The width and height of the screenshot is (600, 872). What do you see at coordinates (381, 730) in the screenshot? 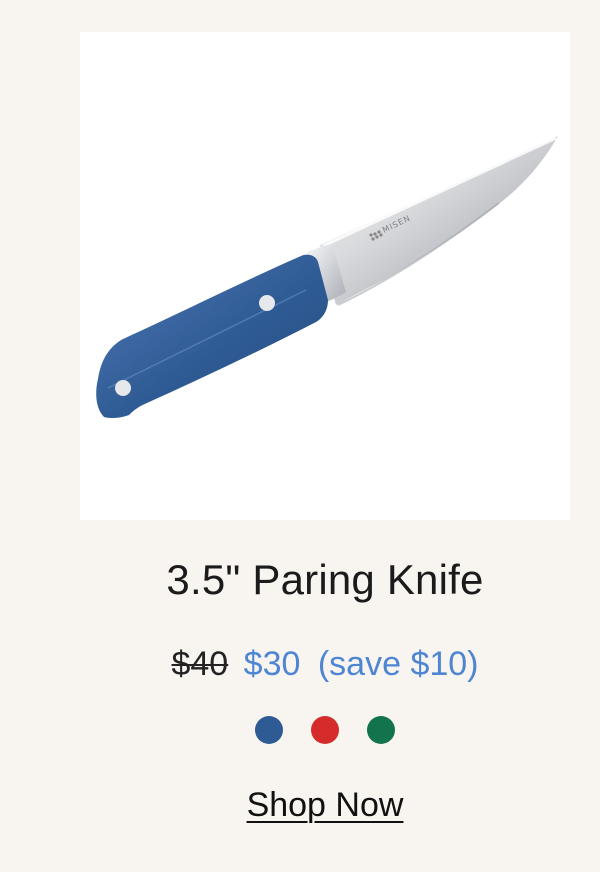
I see `swatch-green` at bounding box center [381, 730].